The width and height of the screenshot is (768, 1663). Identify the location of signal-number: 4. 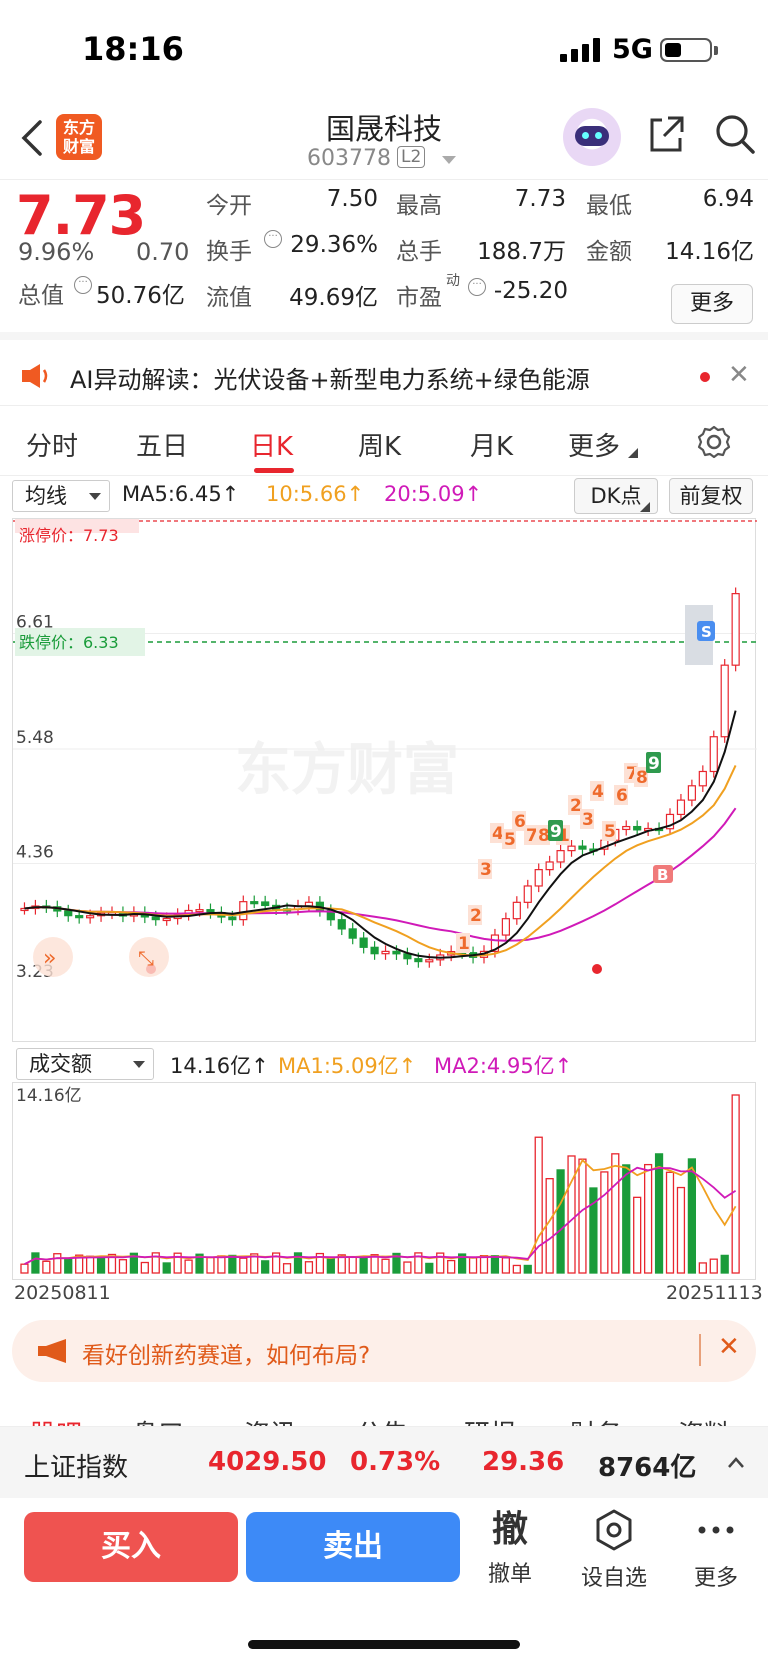
(598, 792).